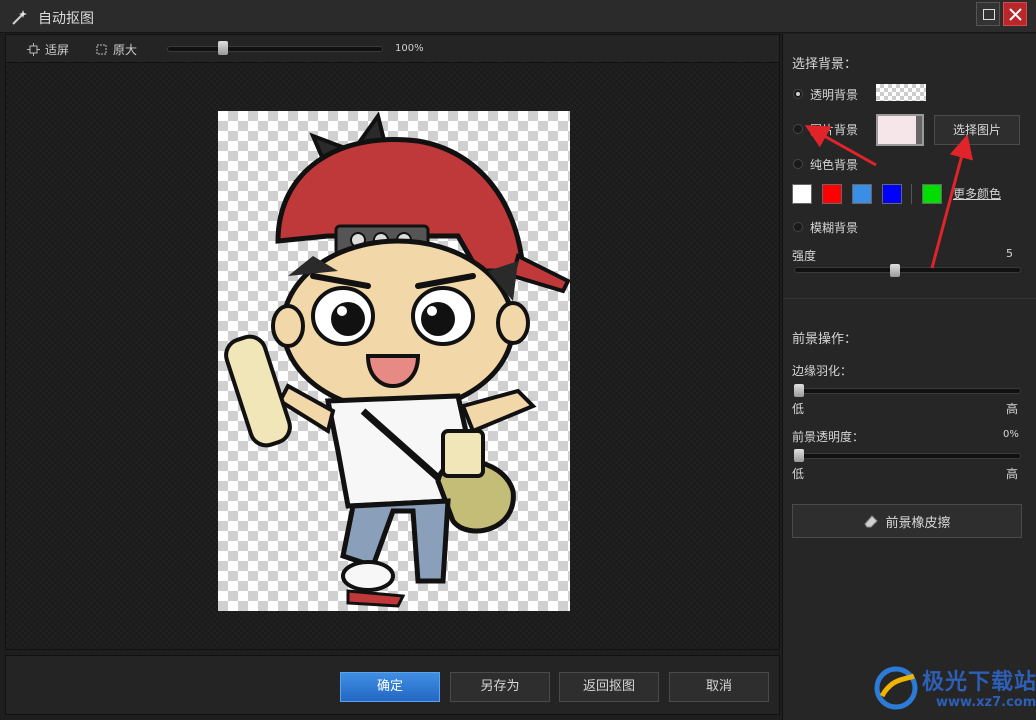 Image resolution: width=1036 pixels, height=720 pixels. I want to click on annotation-arrows, so click(888, 197).